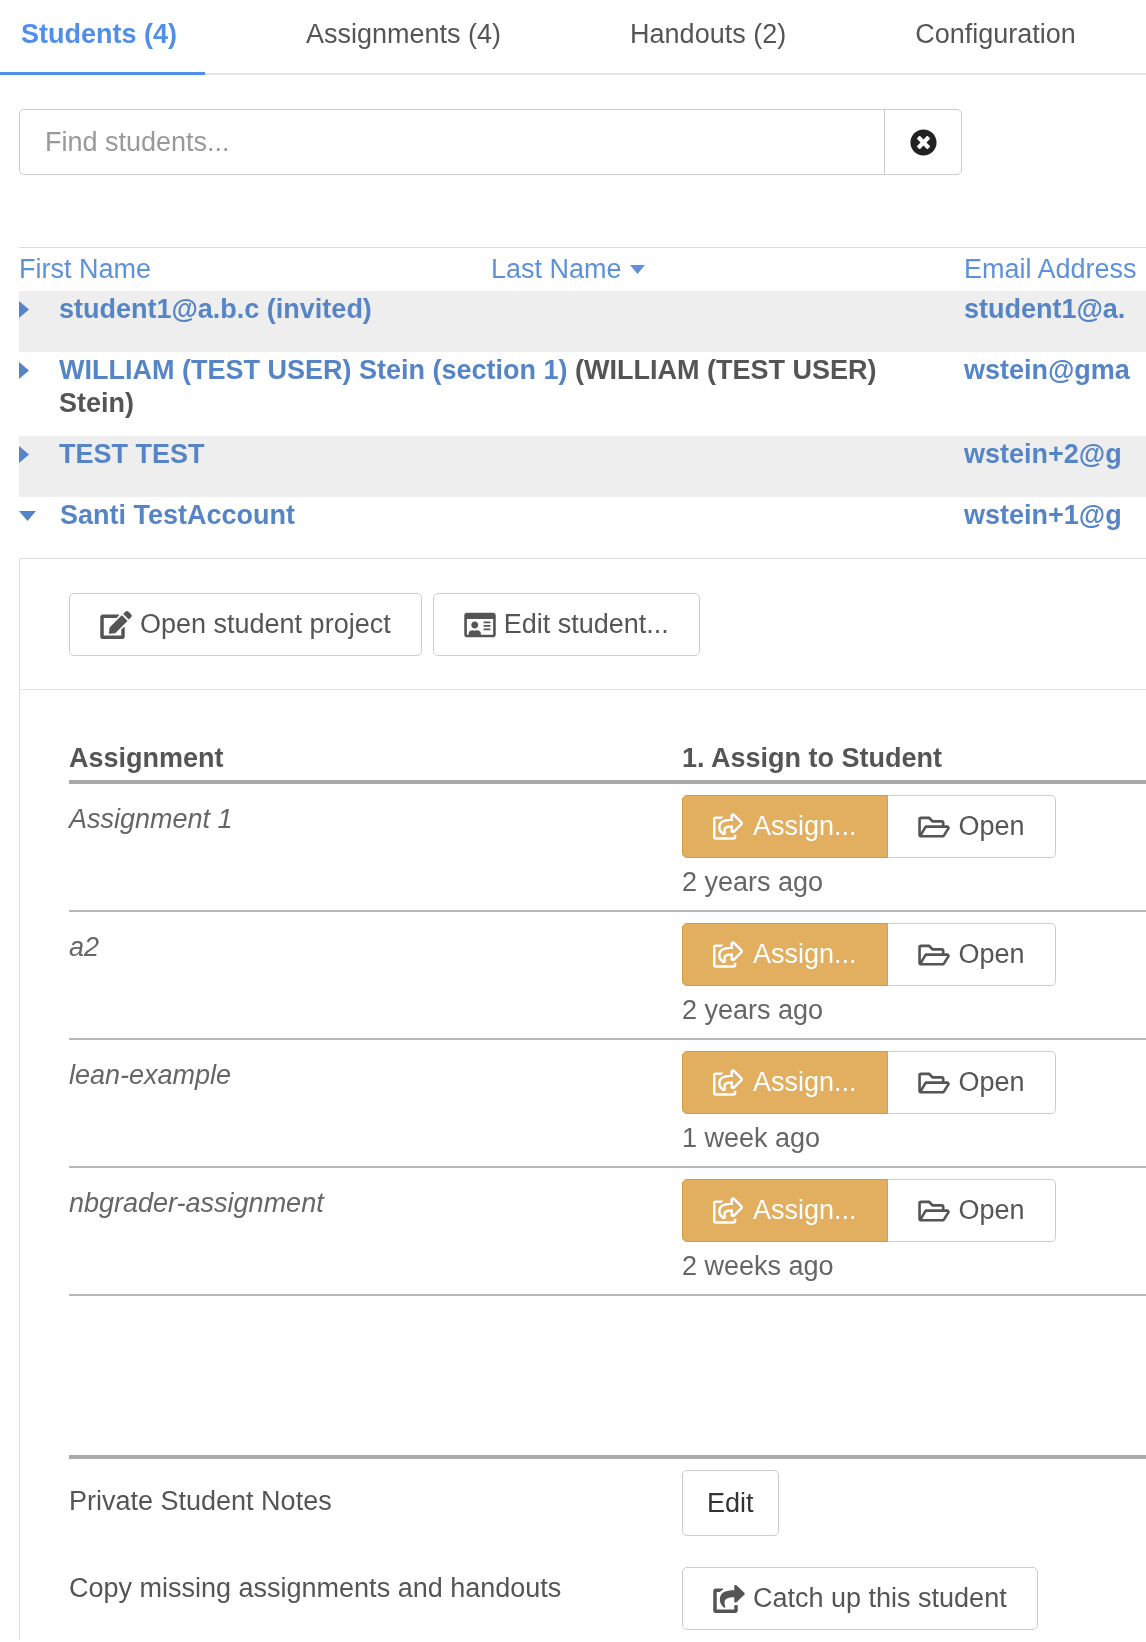 Image resolution: width=1146 pixels, height=1642 pixels. Describe the element at coordinates (178, 515) in the screenshot. I see `student-name-link: Santi TestAccount` at that location.